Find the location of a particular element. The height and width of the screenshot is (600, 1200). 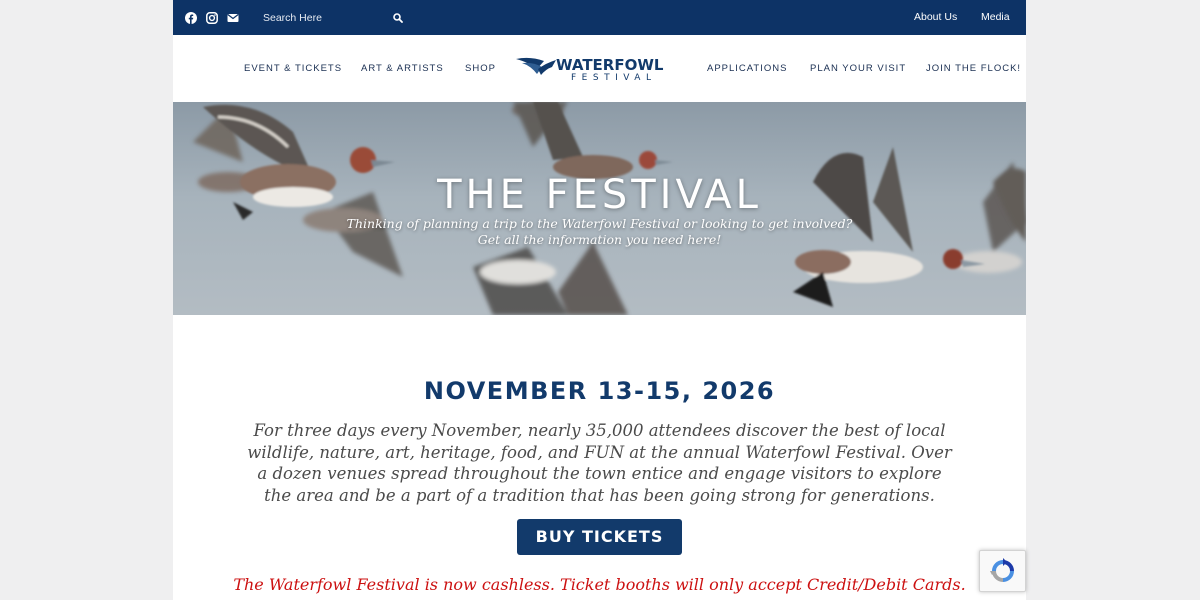

top-bar: About Us Media is located at coordinates (599, 17).